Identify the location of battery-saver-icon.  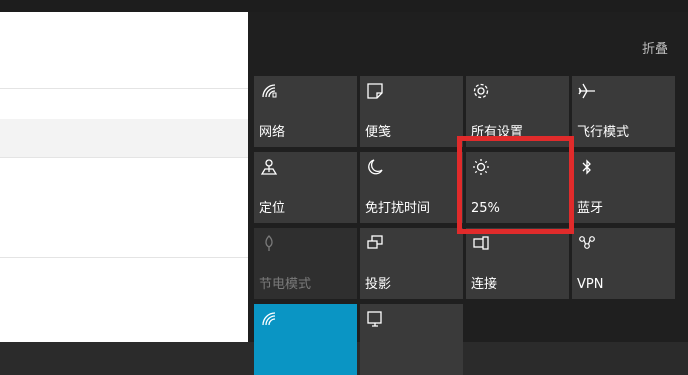
(269, 243).